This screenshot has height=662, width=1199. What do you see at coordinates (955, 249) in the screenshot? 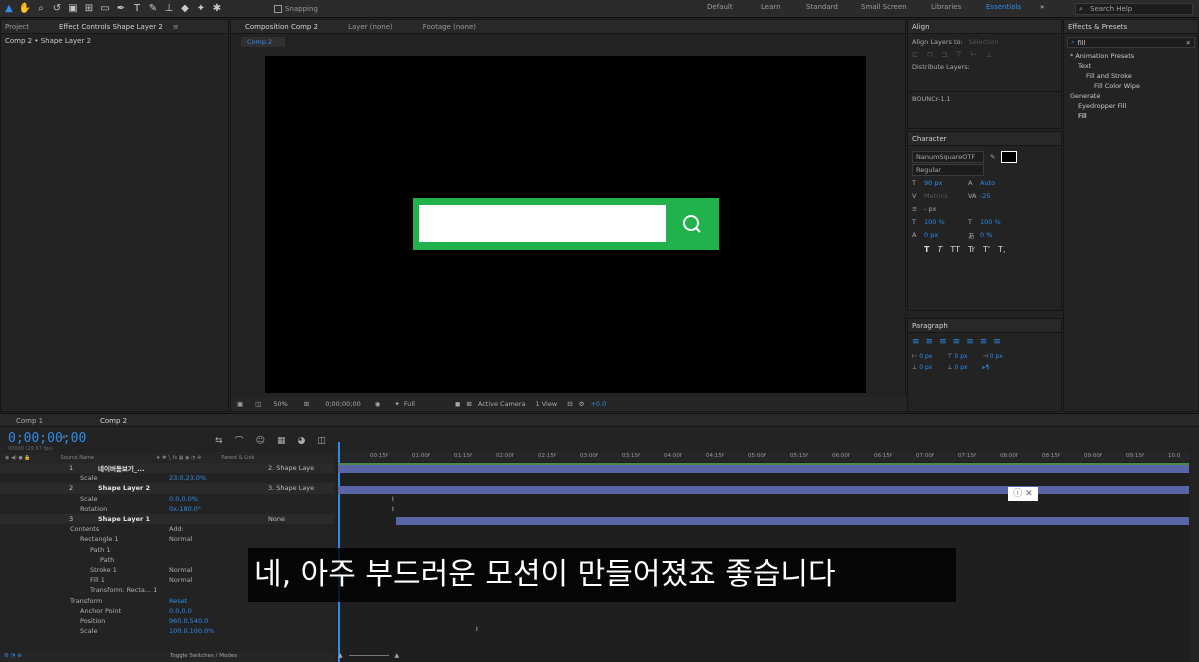
I see `all-caps-button: TT` at bounding box center [955, 249].